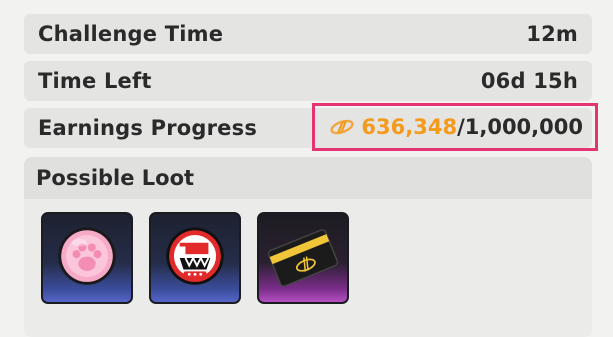  I want to click on challenge-time-value: 12m, so click(552, 34).